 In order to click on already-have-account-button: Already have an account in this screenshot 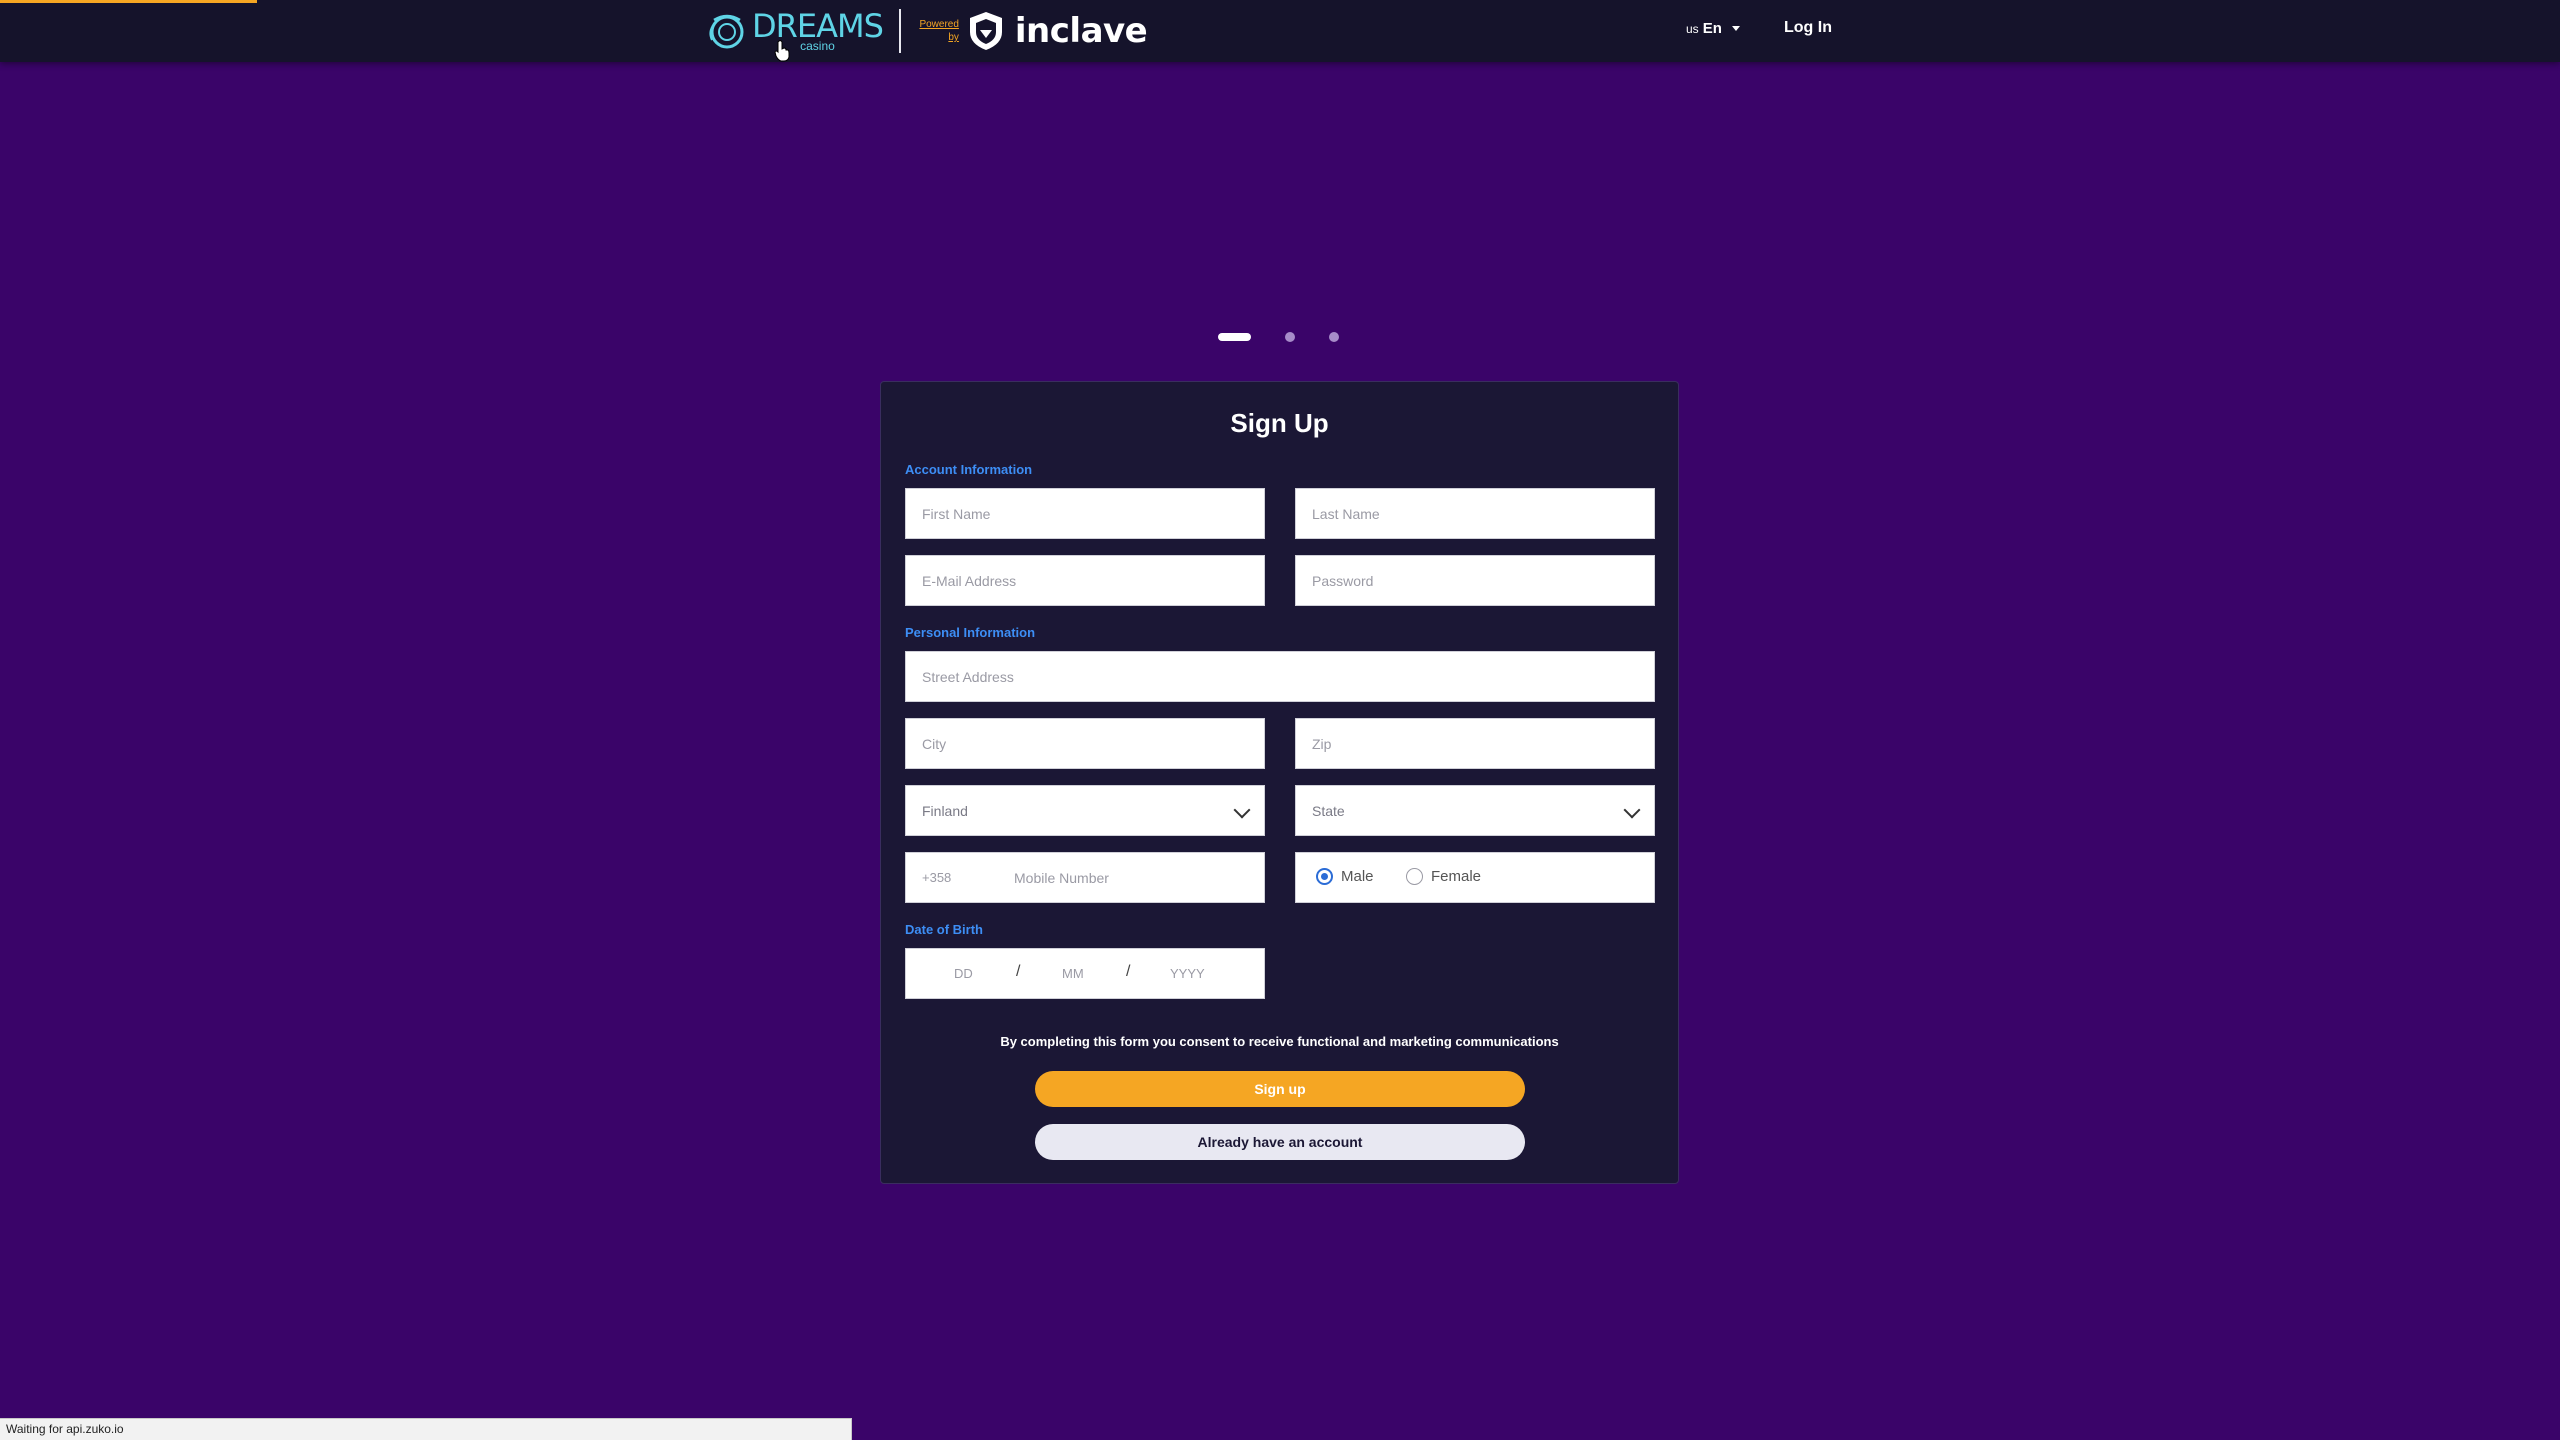, I will do `click(1280, 1142)`.